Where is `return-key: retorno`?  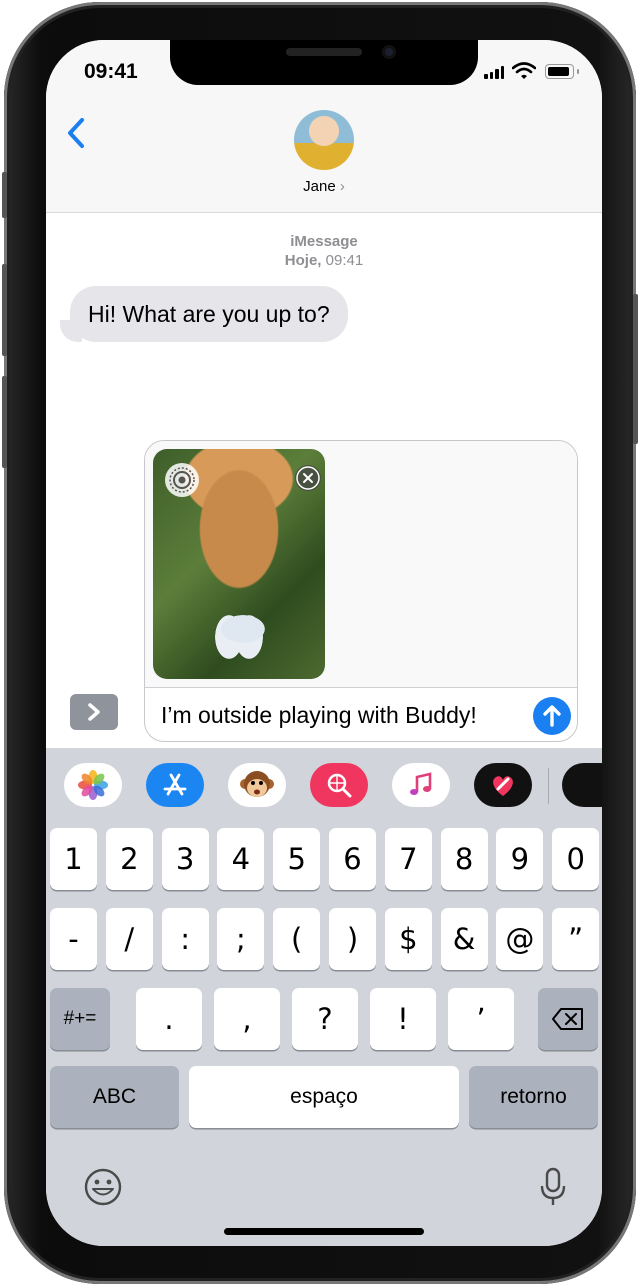
return-key: retorno is located at coordinates (533, 1097).